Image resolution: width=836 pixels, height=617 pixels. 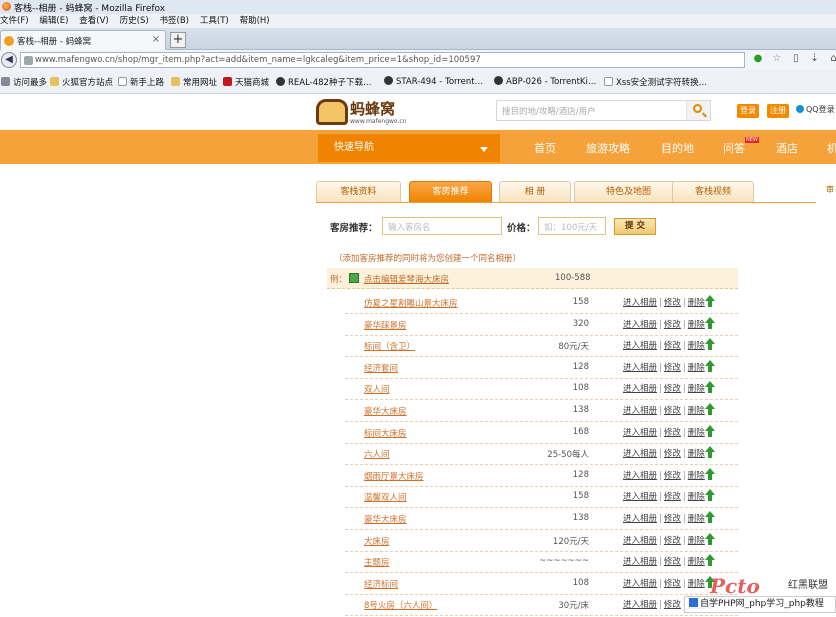 What do you see at coordinates (14, 21) in the screenshot?
I see `menu-file: 文件(F)` at bounding box center [14, 21].